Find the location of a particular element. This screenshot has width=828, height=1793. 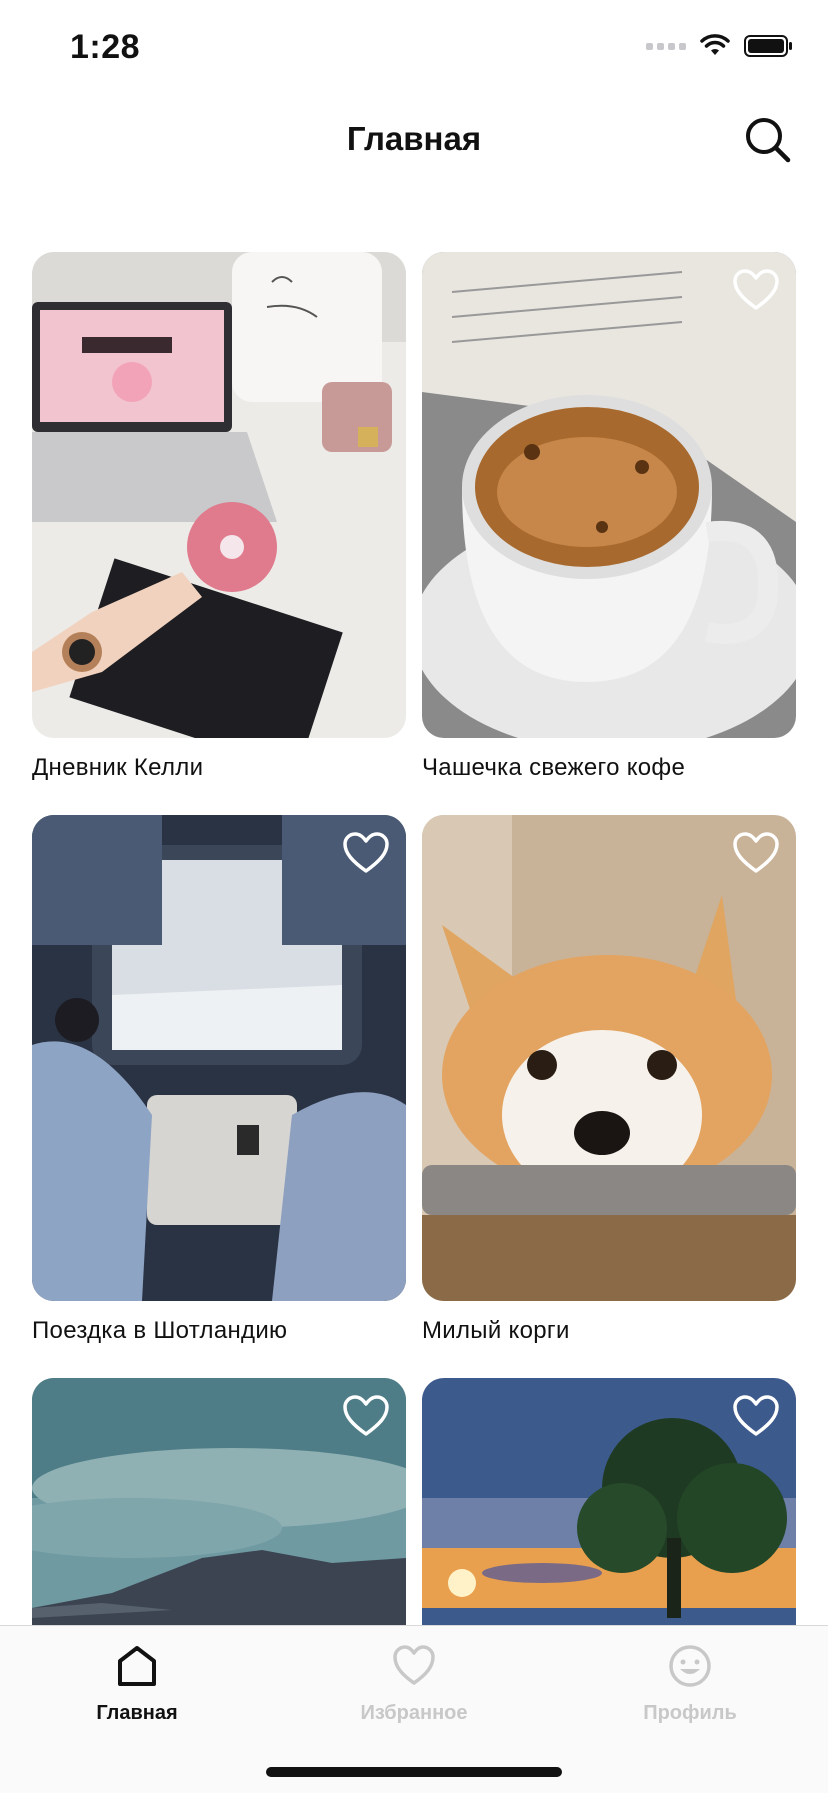

feed-card: Дневник Келли is located at coordinates (219, 517).